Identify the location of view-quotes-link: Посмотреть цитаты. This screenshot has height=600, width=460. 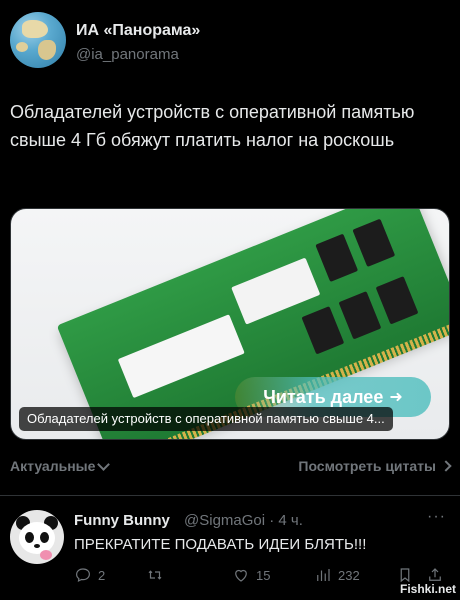
(375, 466).